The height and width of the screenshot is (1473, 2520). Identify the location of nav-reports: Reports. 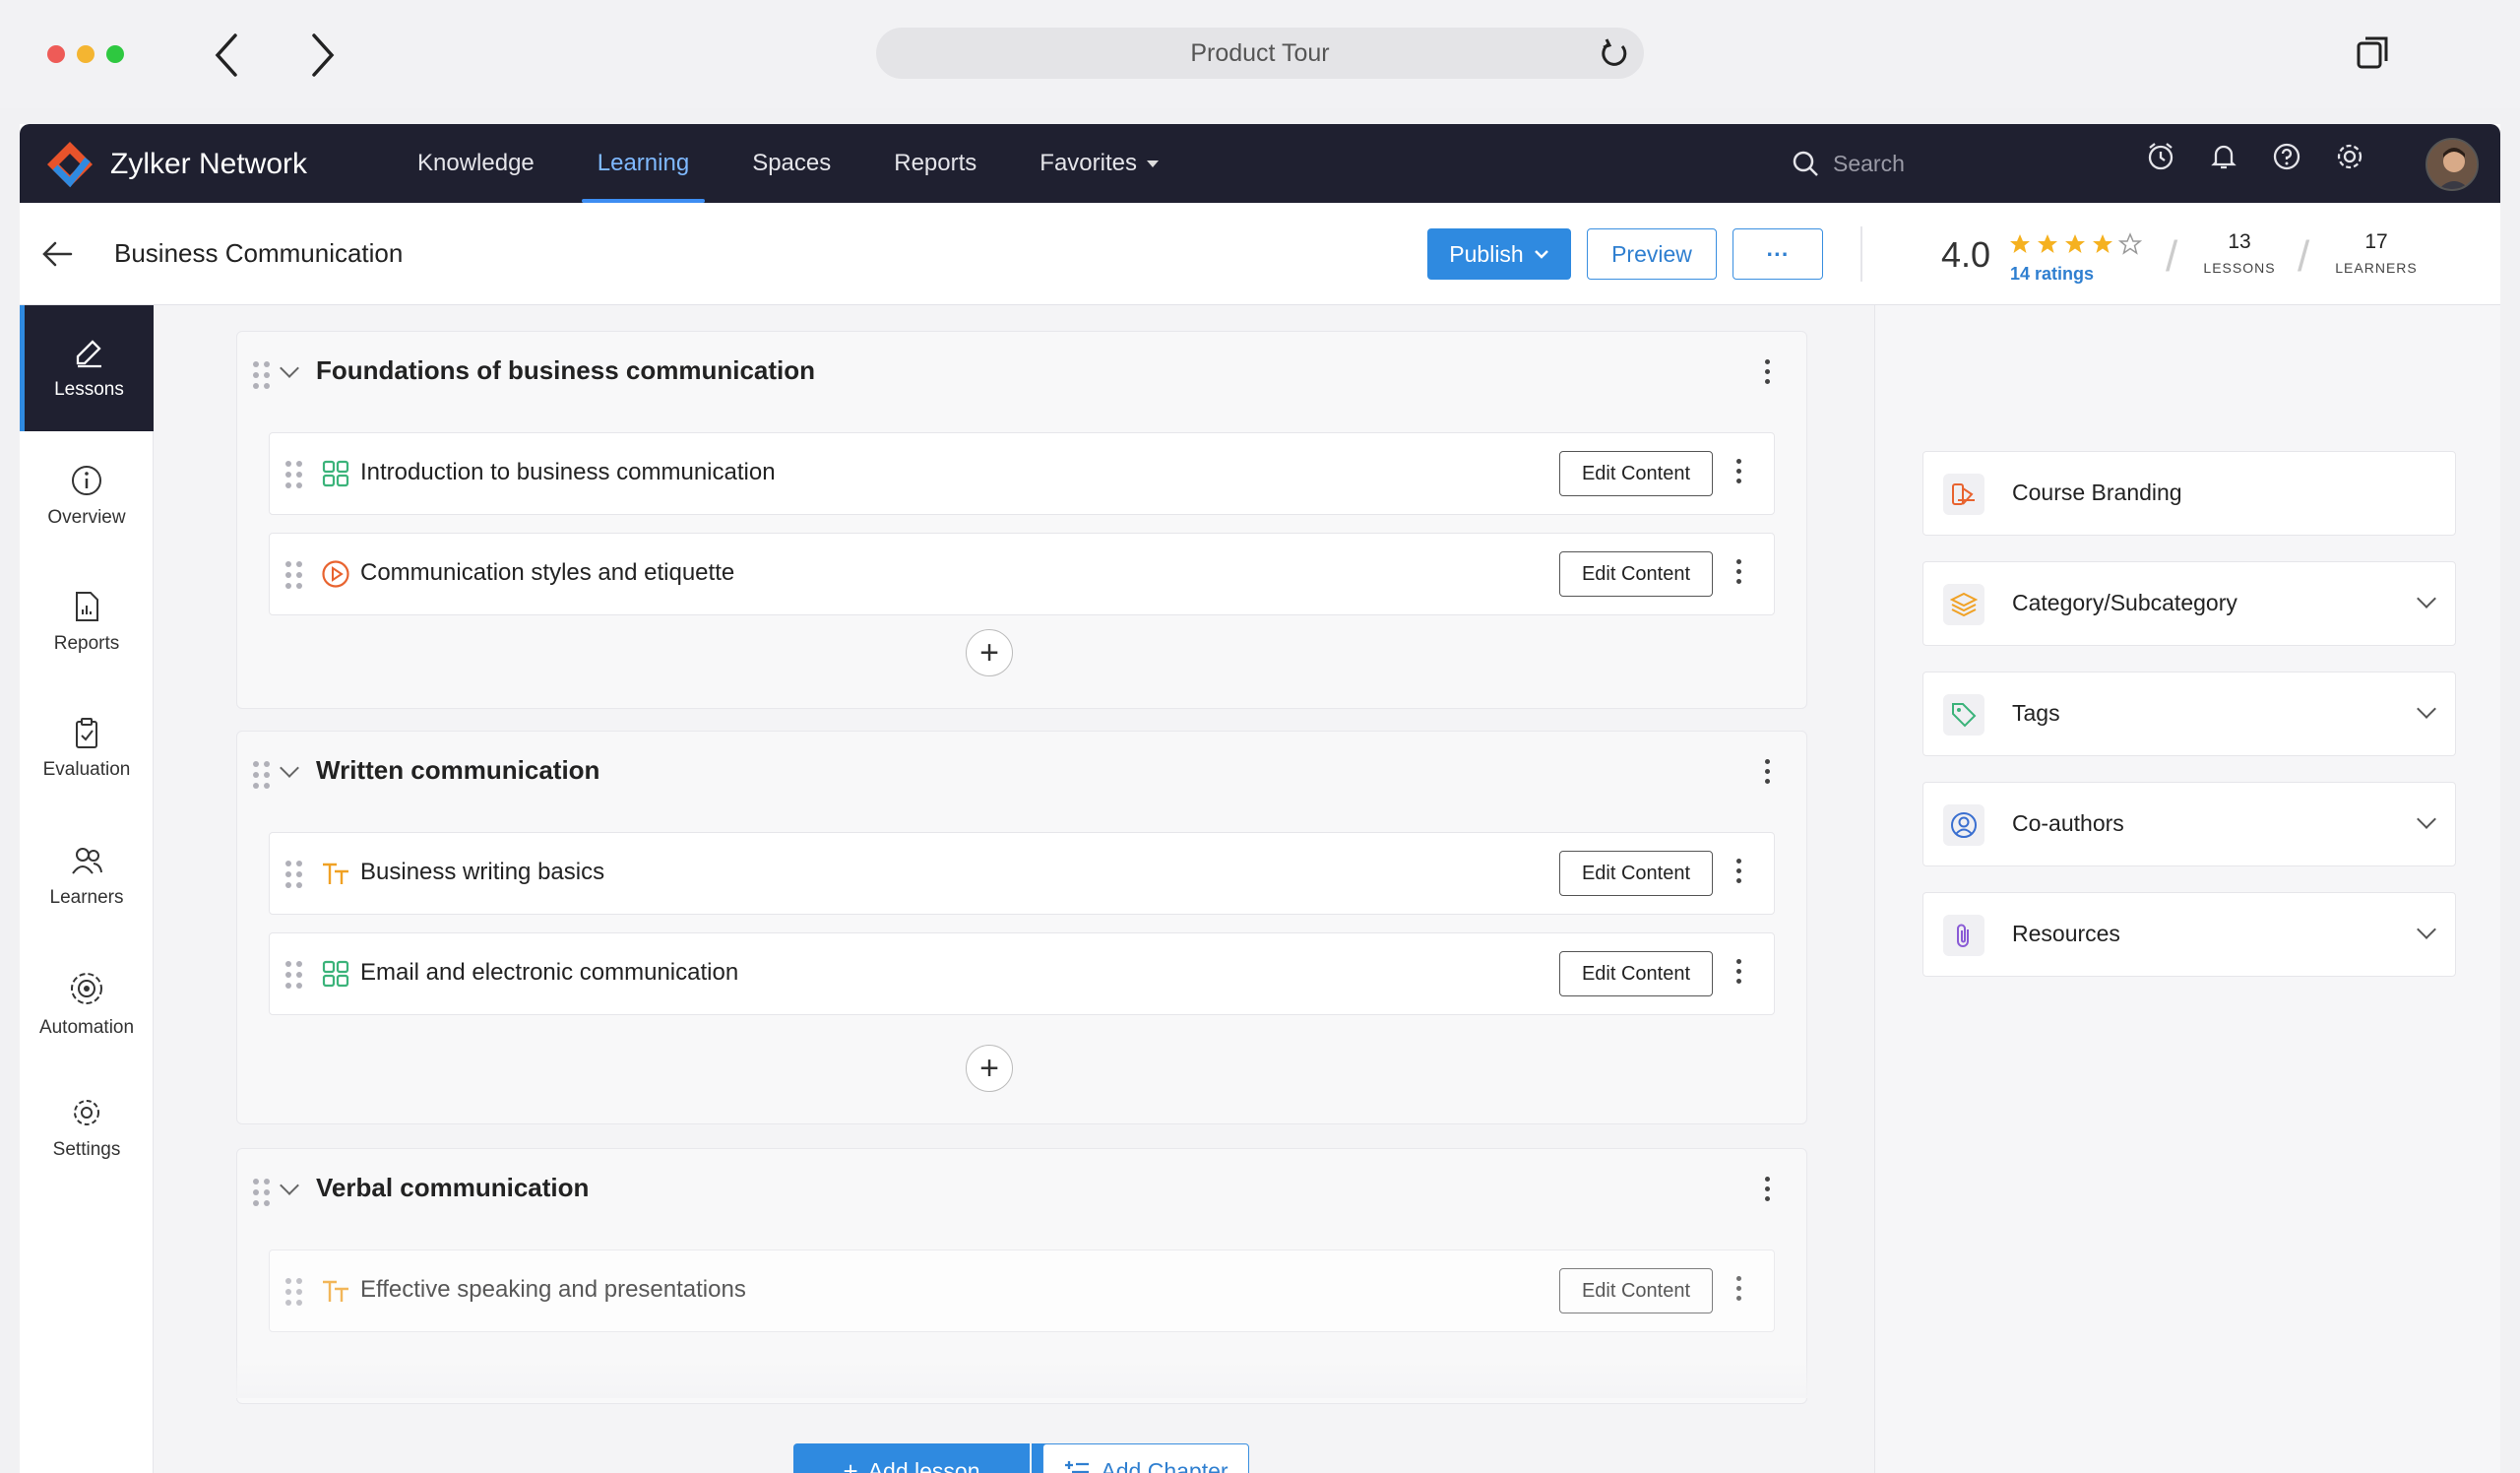
(935, 163).